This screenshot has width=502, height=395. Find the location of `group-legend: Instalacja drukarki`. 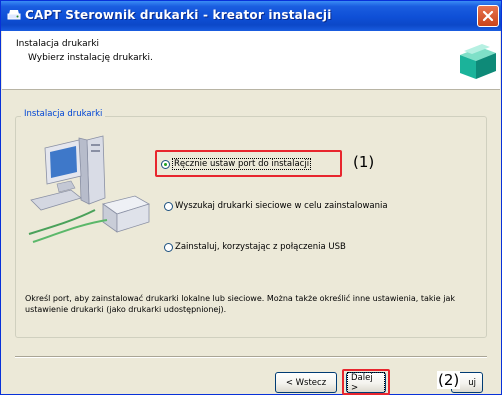

group-legend: Instalacja drukarki is located at coordinates (63, 114).